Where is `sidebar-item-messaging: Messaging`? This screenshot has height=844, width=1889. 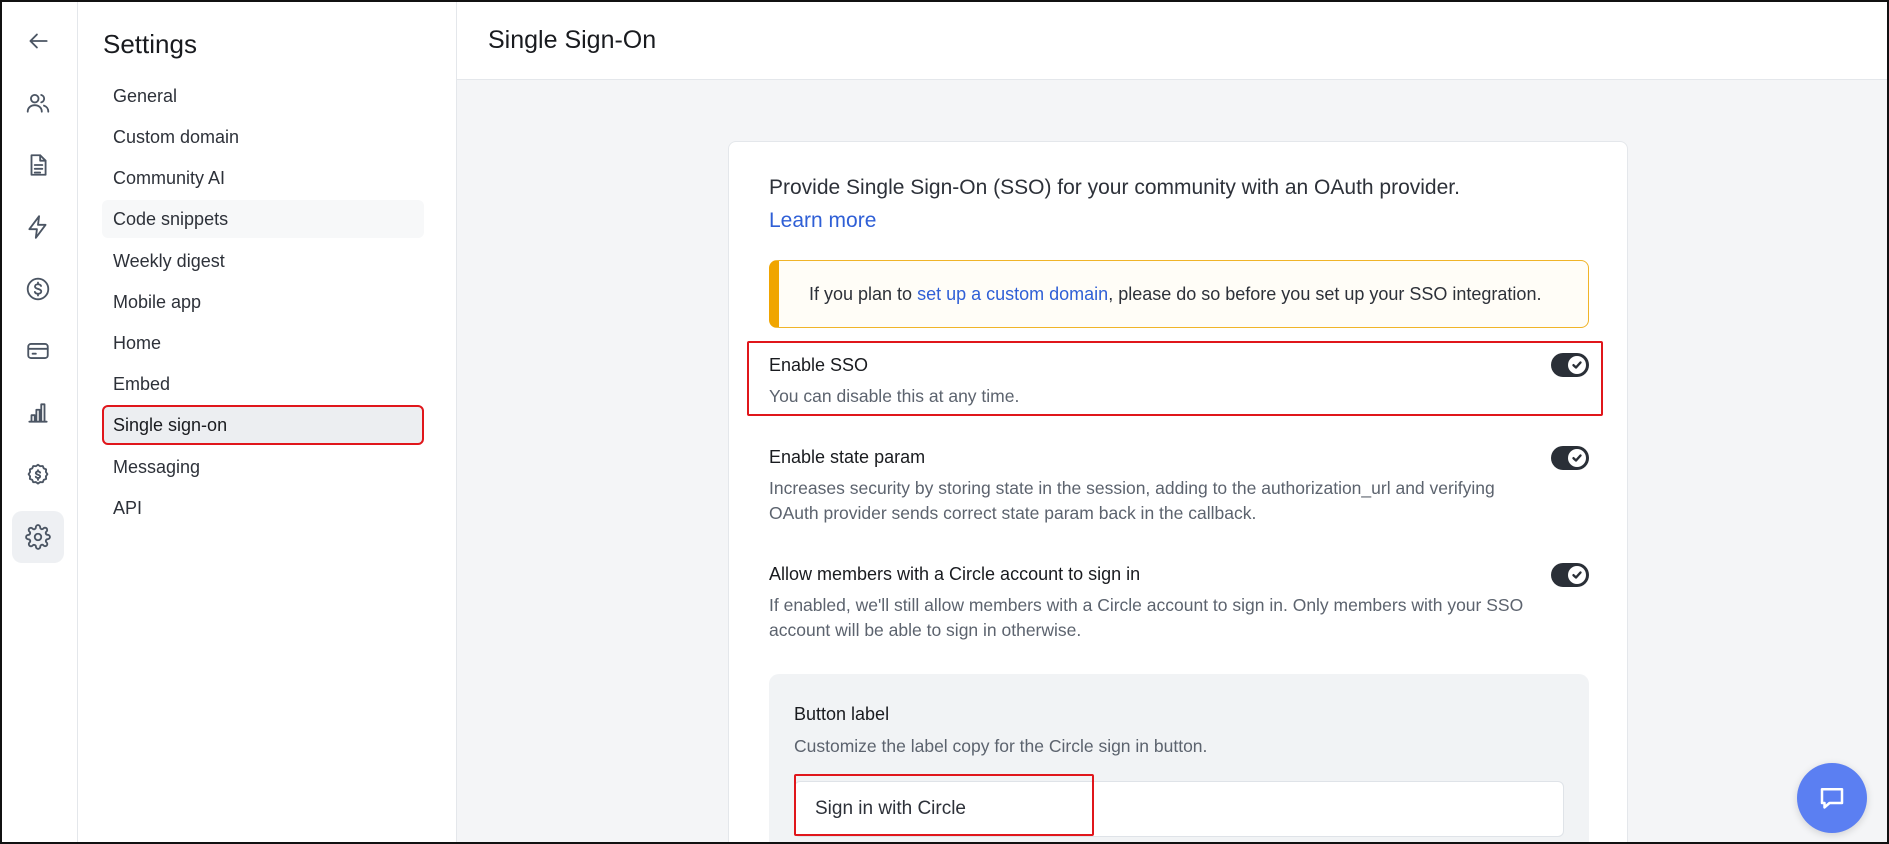 sidebar-item-messaging: Messaging is located at coordinates (263, 467).